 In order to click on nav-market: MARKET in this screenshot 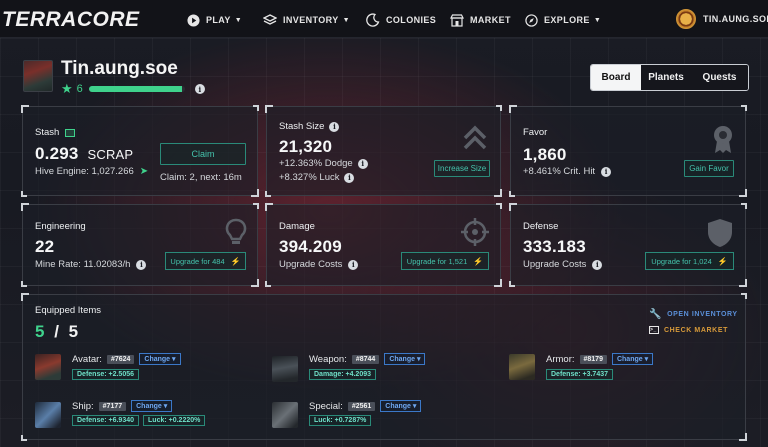, I will do `click(480, 20)`.